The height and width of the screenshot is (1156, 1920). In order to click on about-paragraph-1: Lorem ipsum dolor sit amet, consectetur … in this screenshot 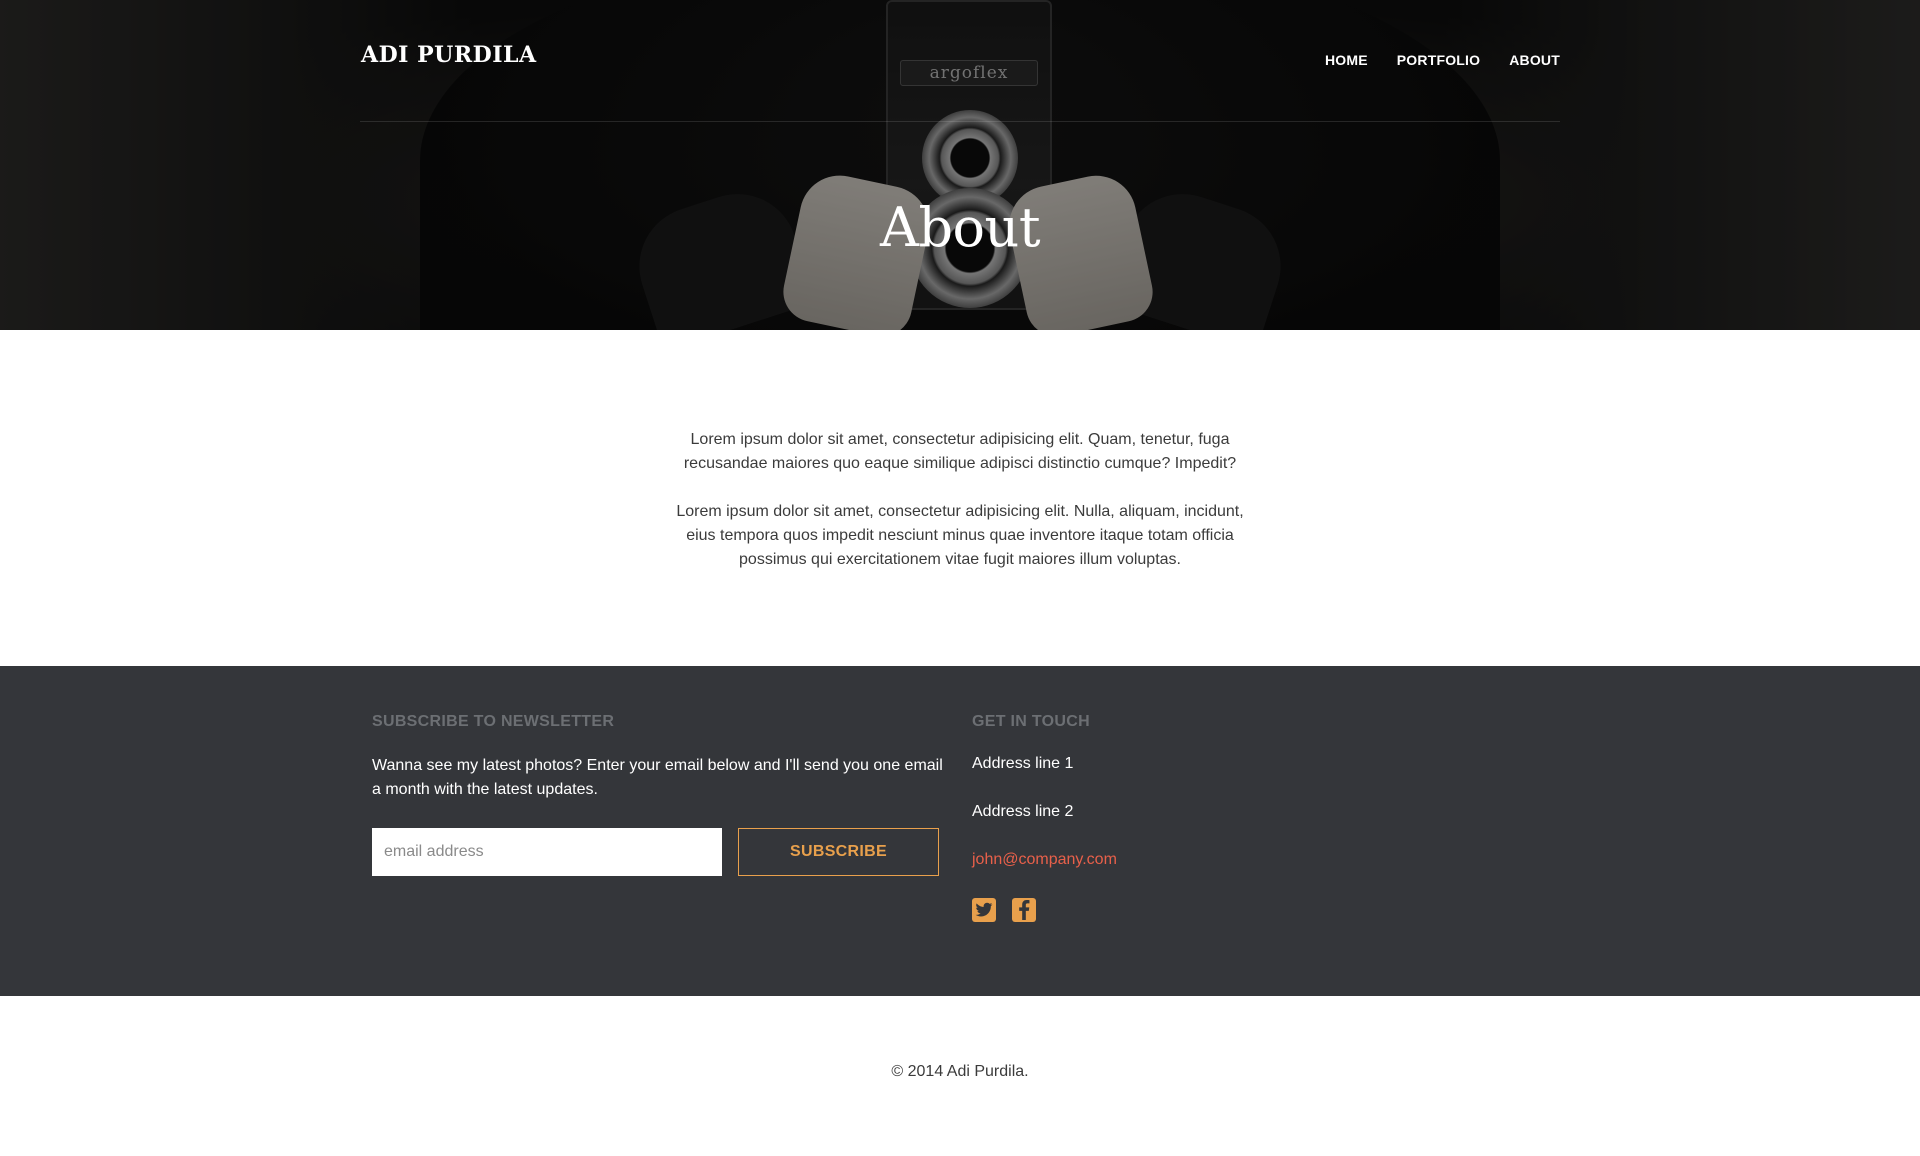, I will do `click(960, 451)`.